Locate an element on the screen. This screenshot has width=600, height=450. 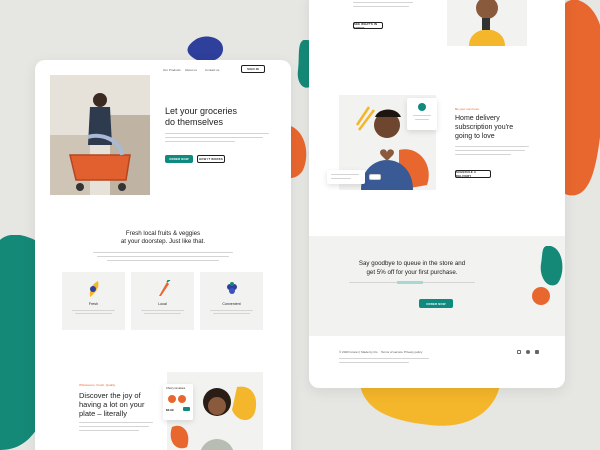
feature-card-convenient: Convenient is located at coordinates (231, 301).